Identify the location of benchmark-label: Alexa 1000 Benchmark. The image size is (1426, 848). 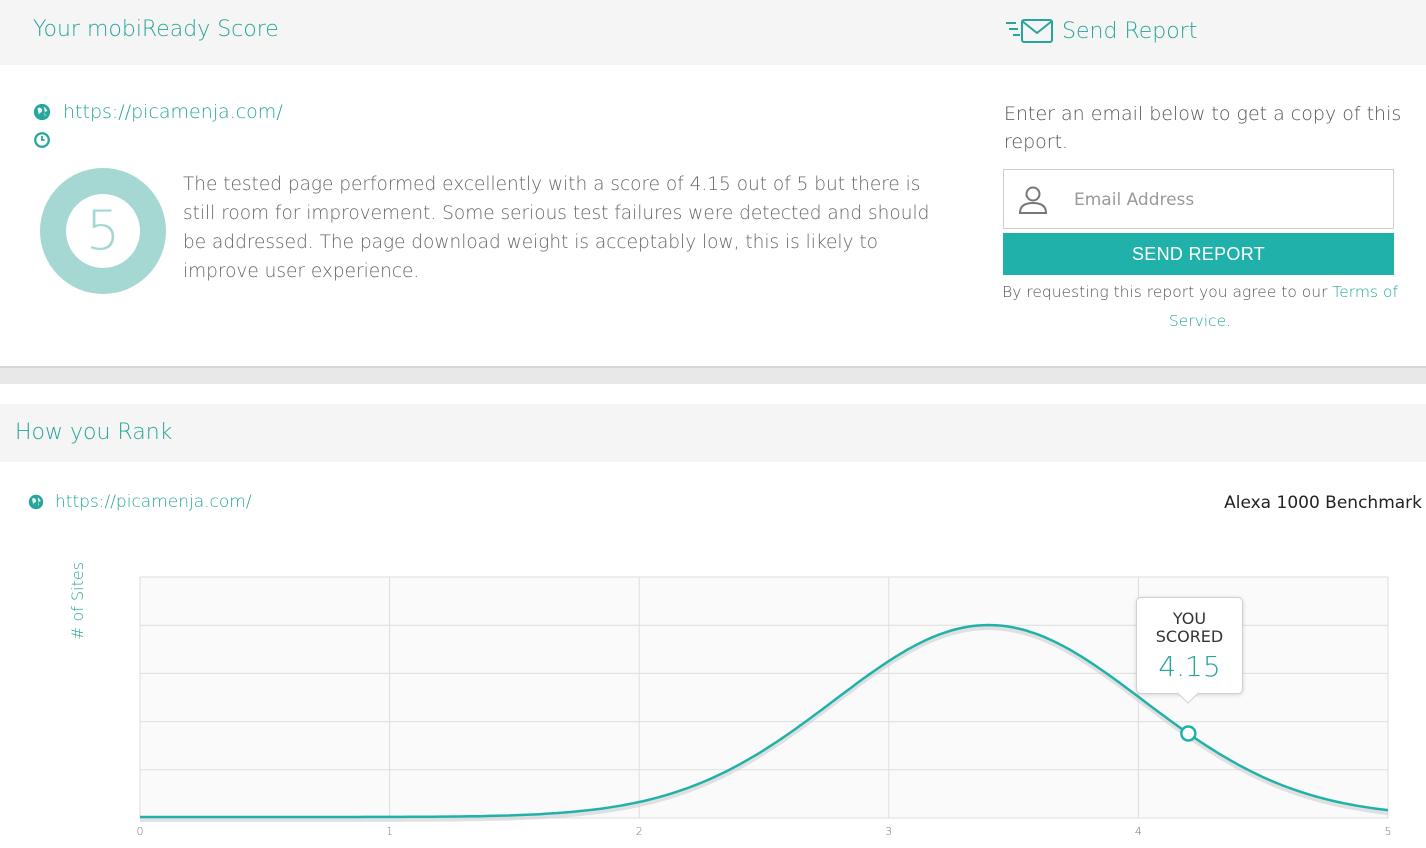
(1323, 503).